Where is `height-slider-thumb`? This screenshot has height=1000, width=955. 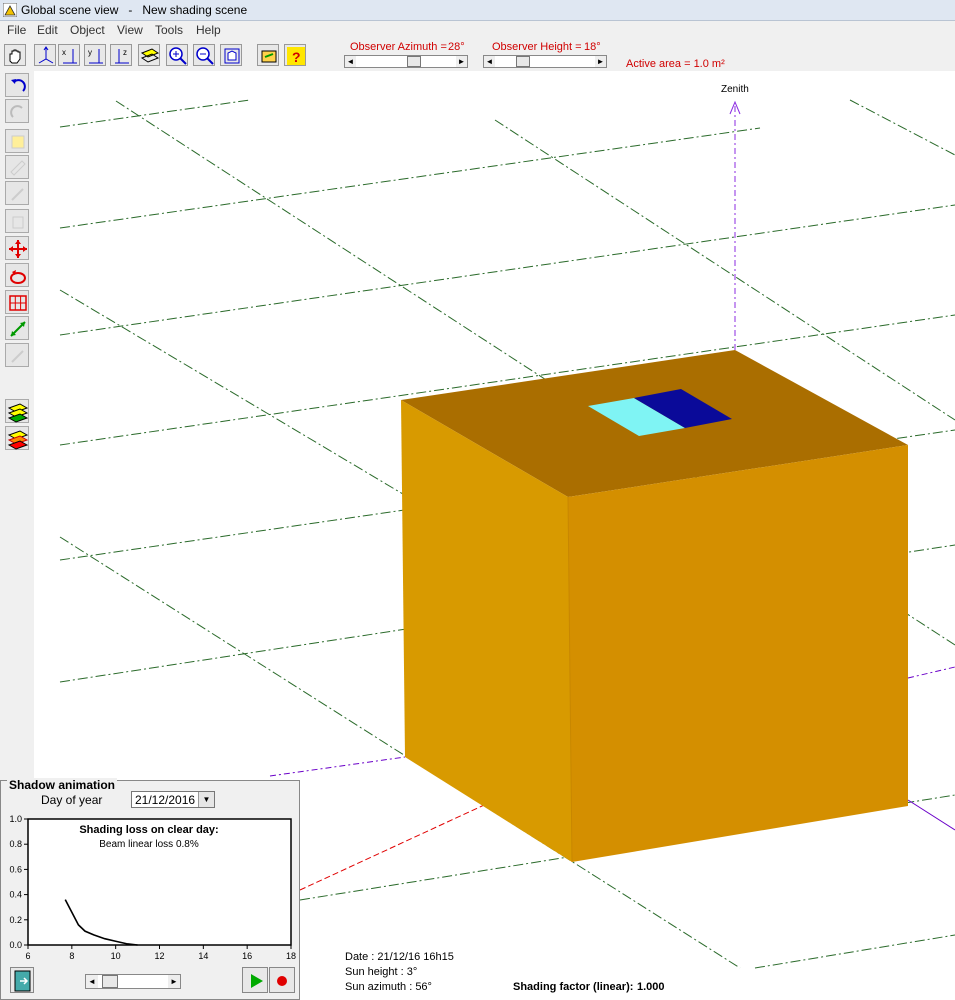 height-slider-thumb is located at coordinates (523, 61).